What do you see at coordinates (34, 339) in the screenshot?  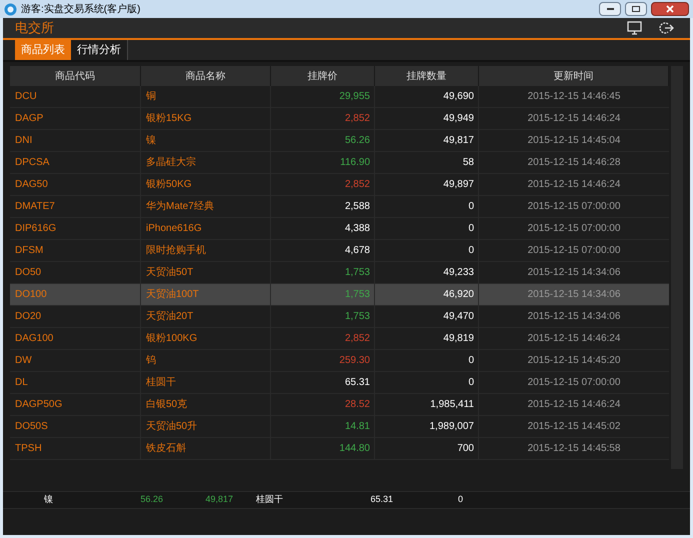 I see `product-code: DAG100` at bounding box center [34, 339].